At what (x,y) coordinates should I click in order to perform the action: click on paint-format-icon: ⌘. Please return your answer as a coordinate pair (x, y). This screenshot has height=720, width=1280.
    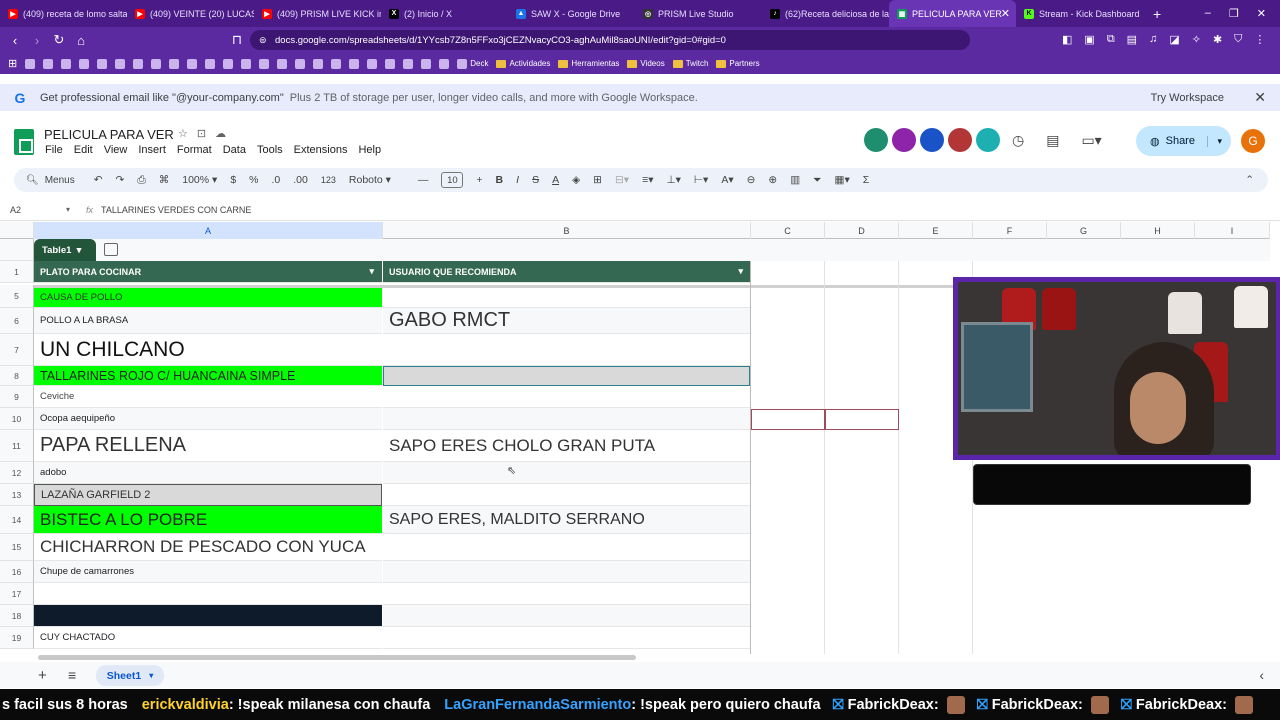
    Looking at the image, I should click on (164, 180).